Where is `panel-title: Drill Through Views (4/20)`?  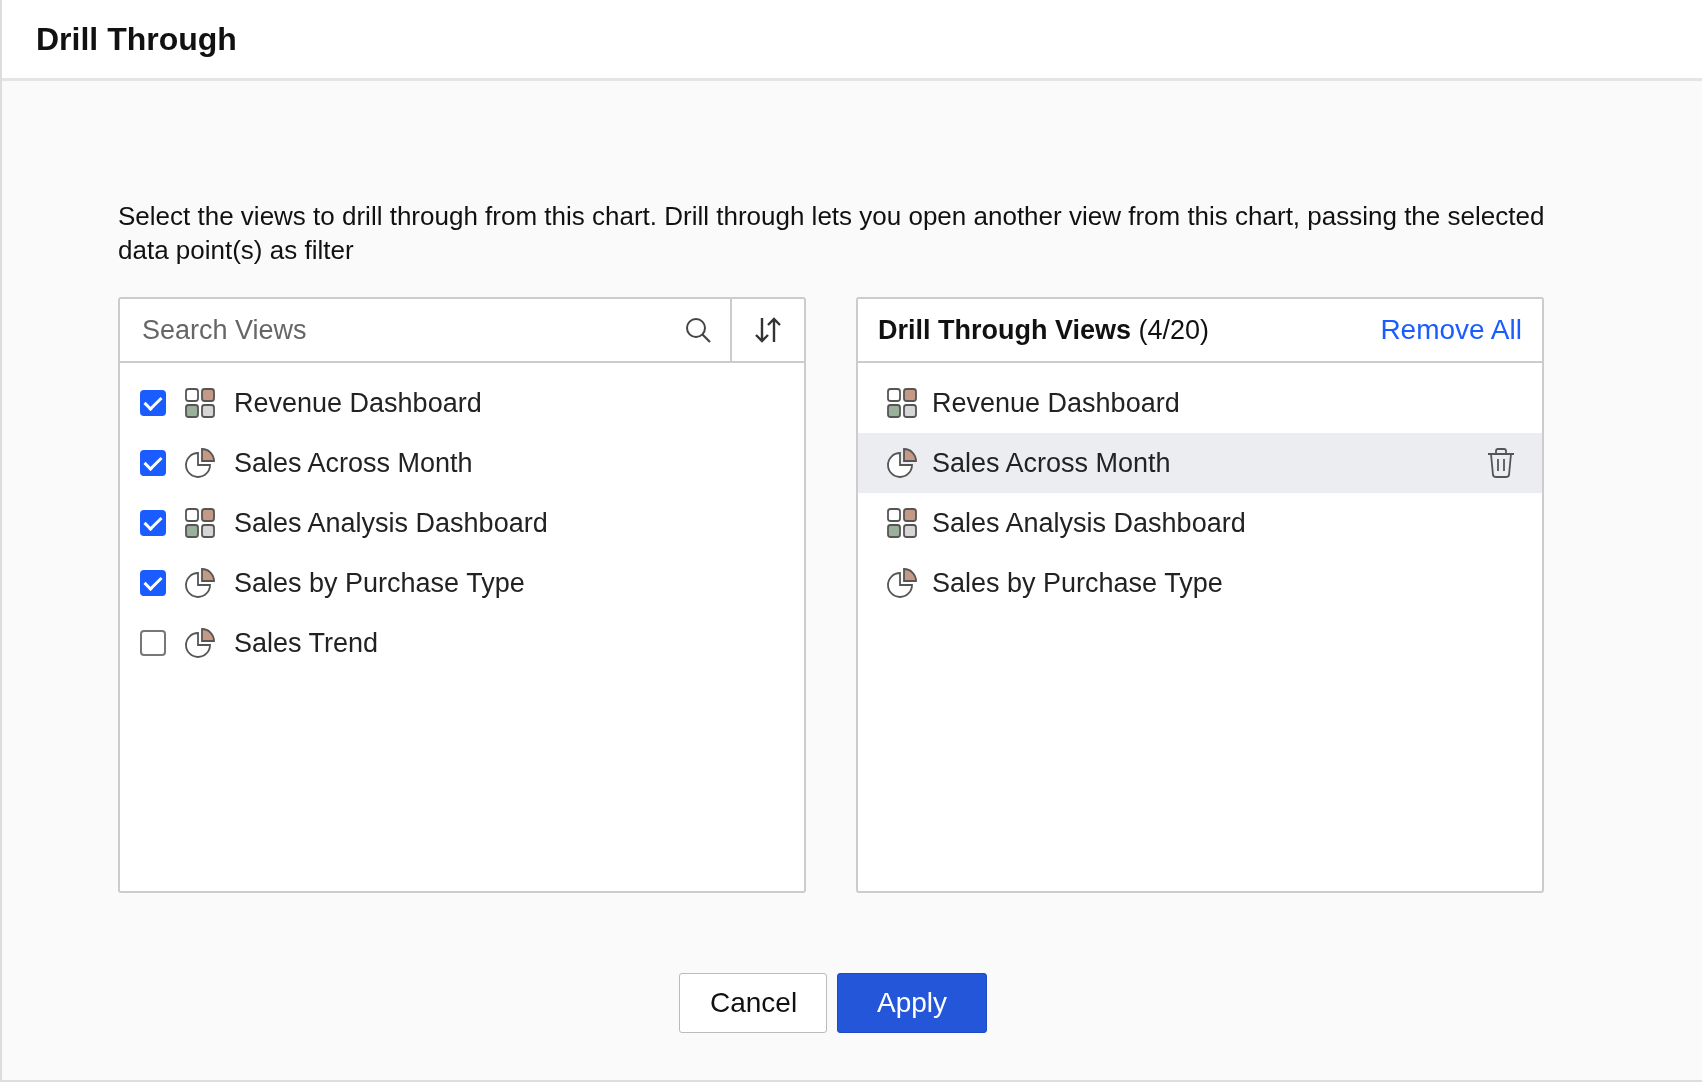
panel-title: Drill Through Views (4/20) is located at coordinates (1044, 330).